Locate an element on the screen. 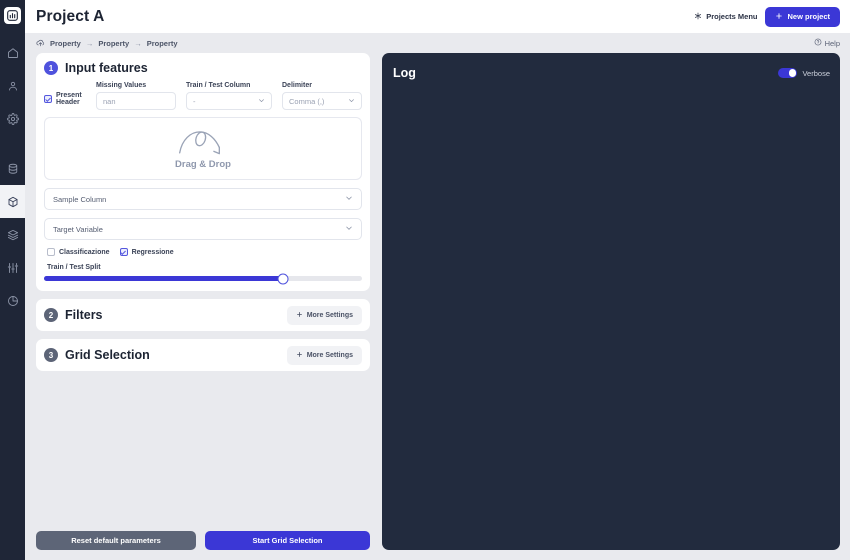 The height and width of the screenshot is (560, 850). breadcrumb-bar: Property → Property → Property Help is located at coordinates (437, 43).